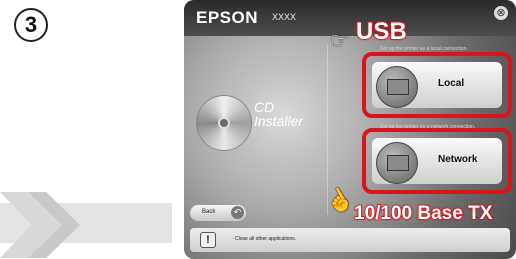  I want to click on cd-title-line1: CD, so click(264, 107).